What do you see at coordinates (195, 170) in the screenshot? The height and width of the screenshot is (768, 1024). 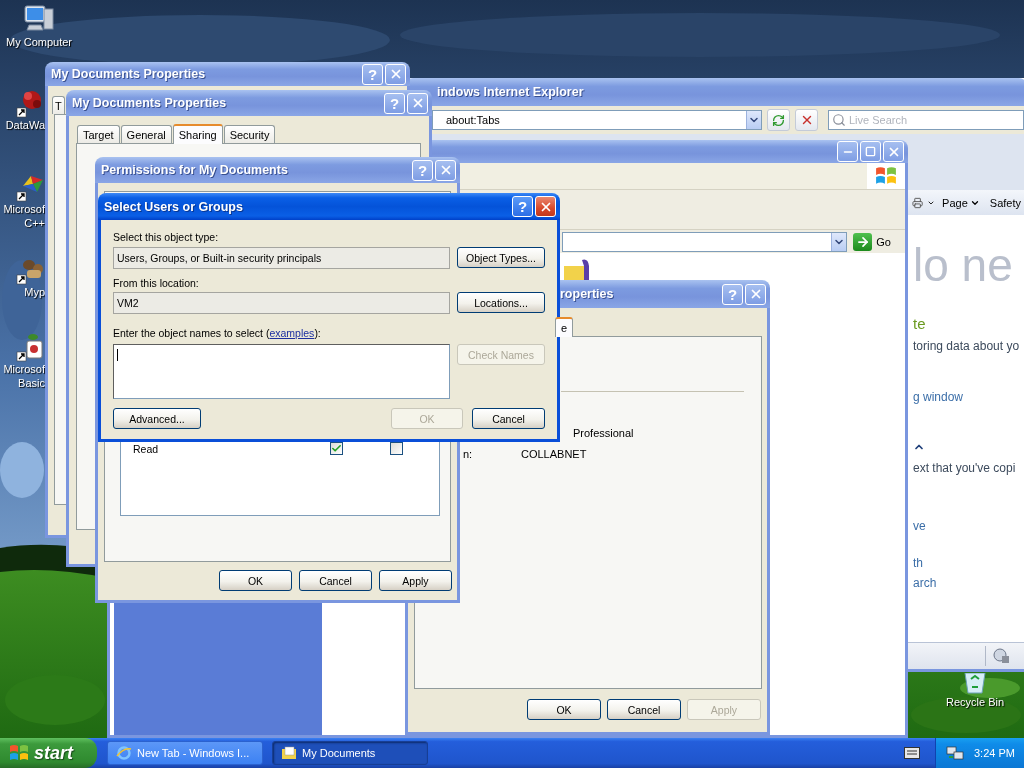 I see `window-title: Permissions for My Documents` at bounding box center [195, 170].